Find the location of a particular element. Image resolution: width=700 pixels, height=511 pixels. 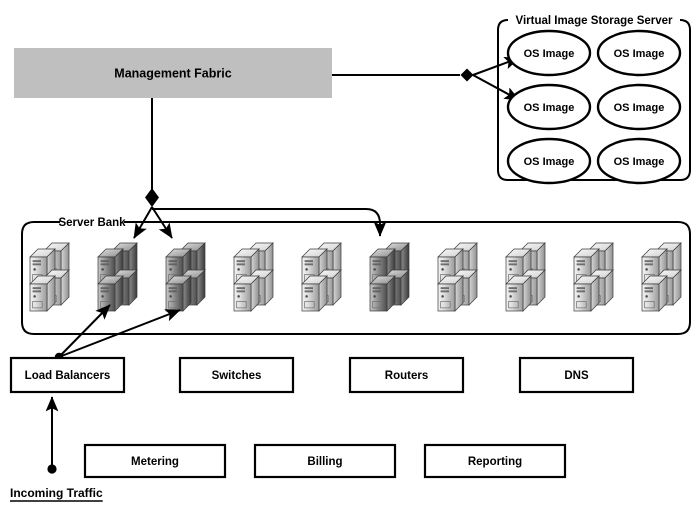

service-box-label: Metering is located at coordinates (155, 462).